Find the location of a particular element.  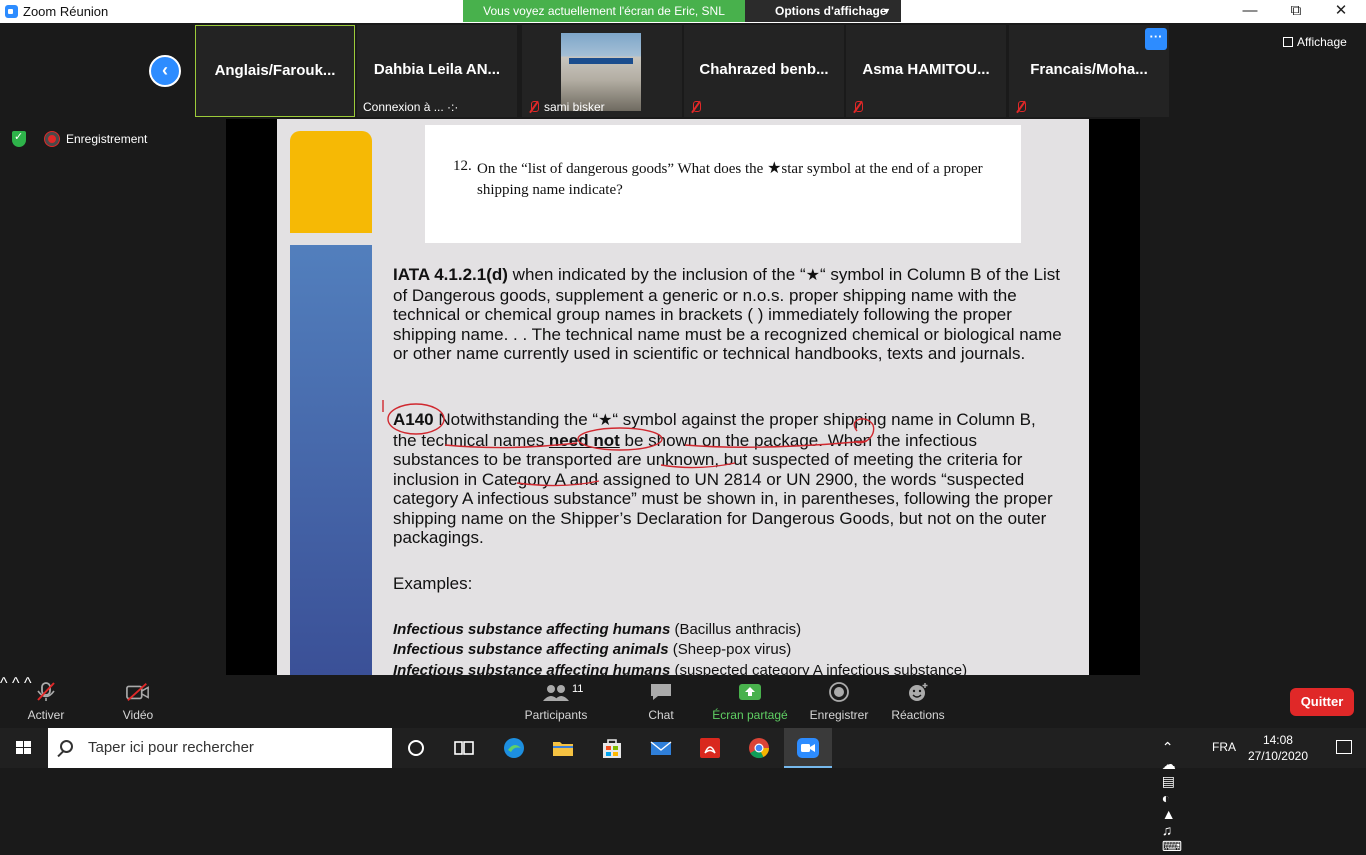

record-button: Enregistrer is located at coordinates (839, 701).